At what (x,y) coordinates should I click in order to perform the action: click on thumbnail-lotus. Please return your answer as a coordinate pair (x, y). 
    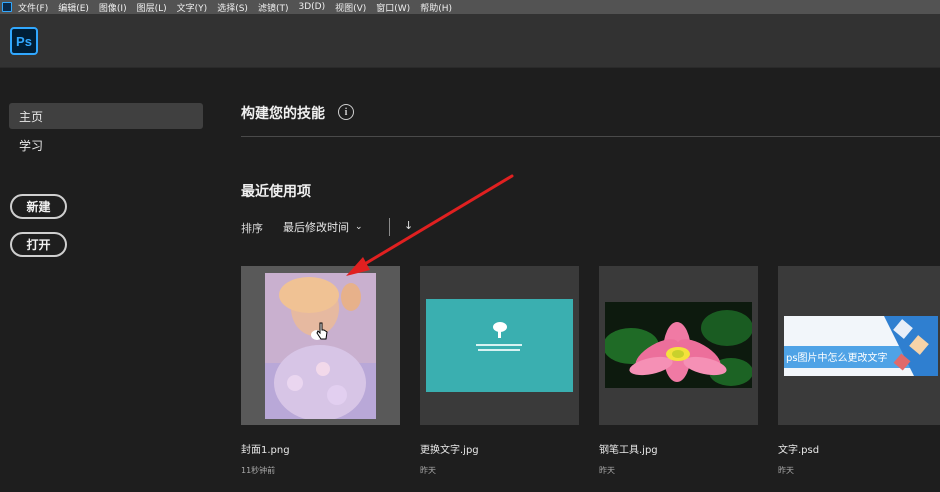
    Looking at the image, I should click on (678, 345).